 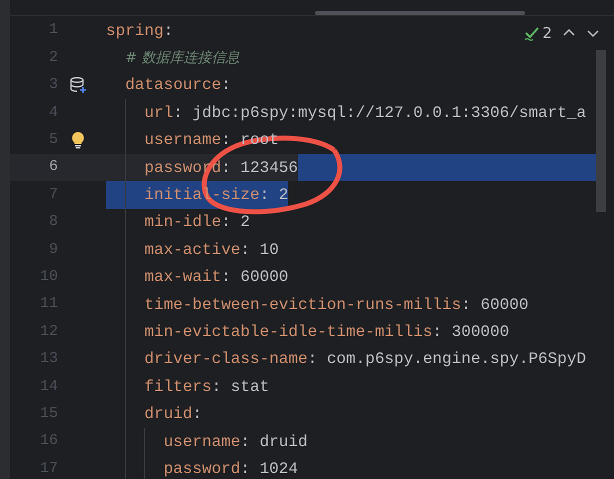 I want to click on code-line: password: 1024, so click(x=231, y=468).